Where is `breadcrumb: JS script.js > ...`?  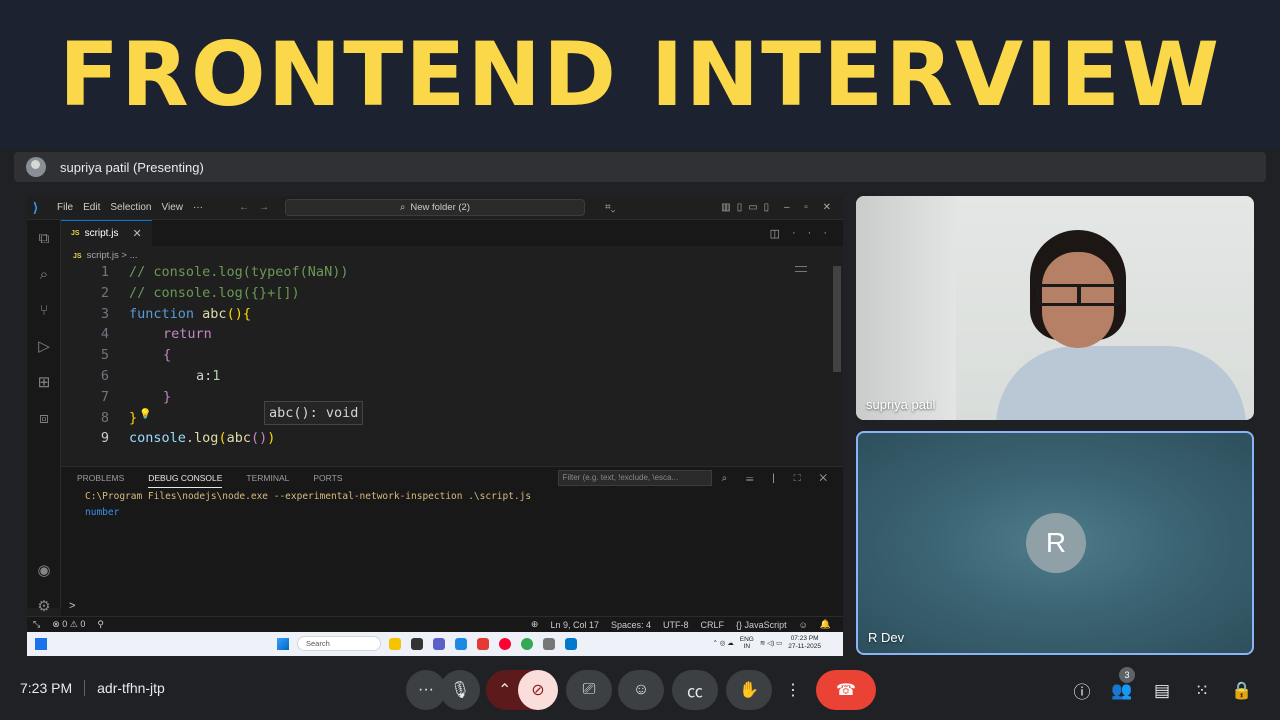 breadcrumb: JS script.js > ... is located at coordinates (105, 255).